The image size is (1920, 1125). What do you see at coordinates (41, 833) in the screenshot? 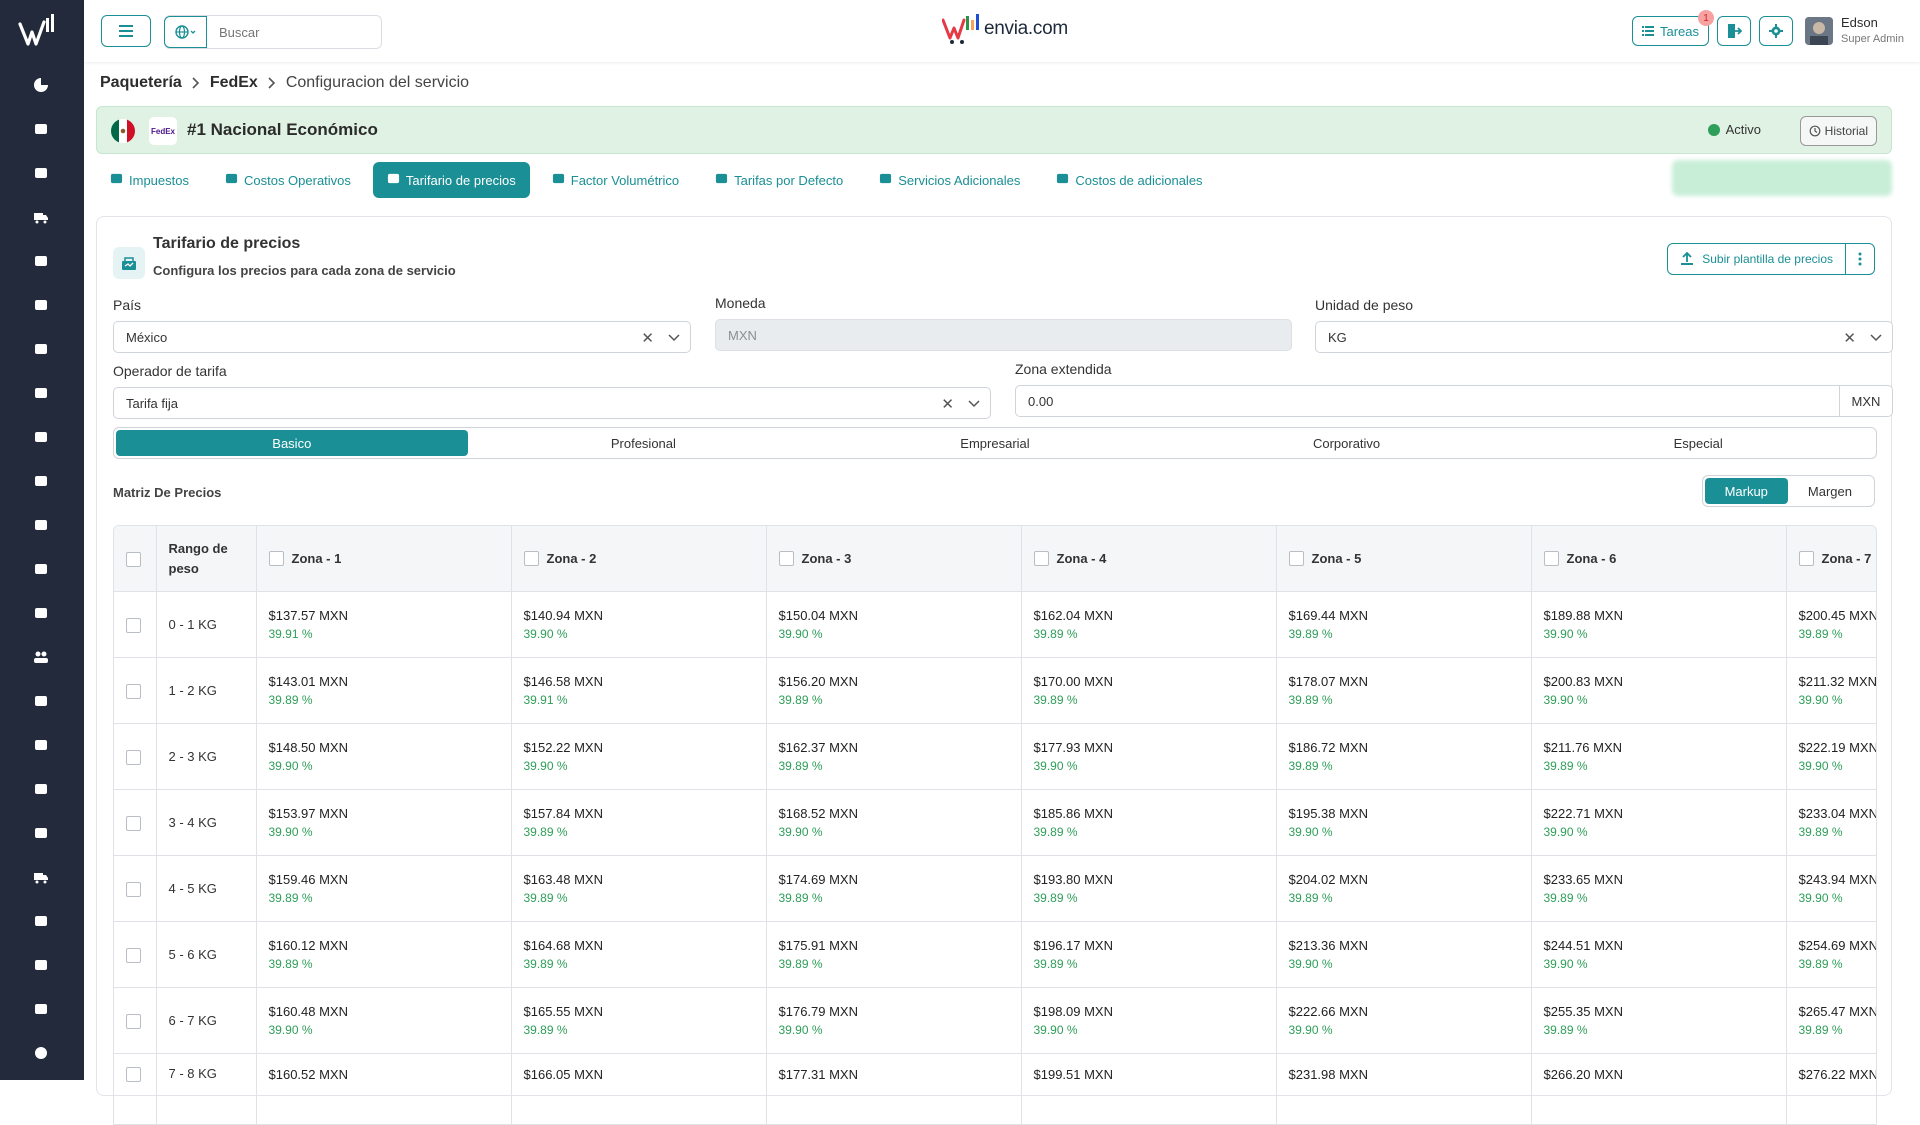
I see `files-icon` at bounding box center [41, 833].